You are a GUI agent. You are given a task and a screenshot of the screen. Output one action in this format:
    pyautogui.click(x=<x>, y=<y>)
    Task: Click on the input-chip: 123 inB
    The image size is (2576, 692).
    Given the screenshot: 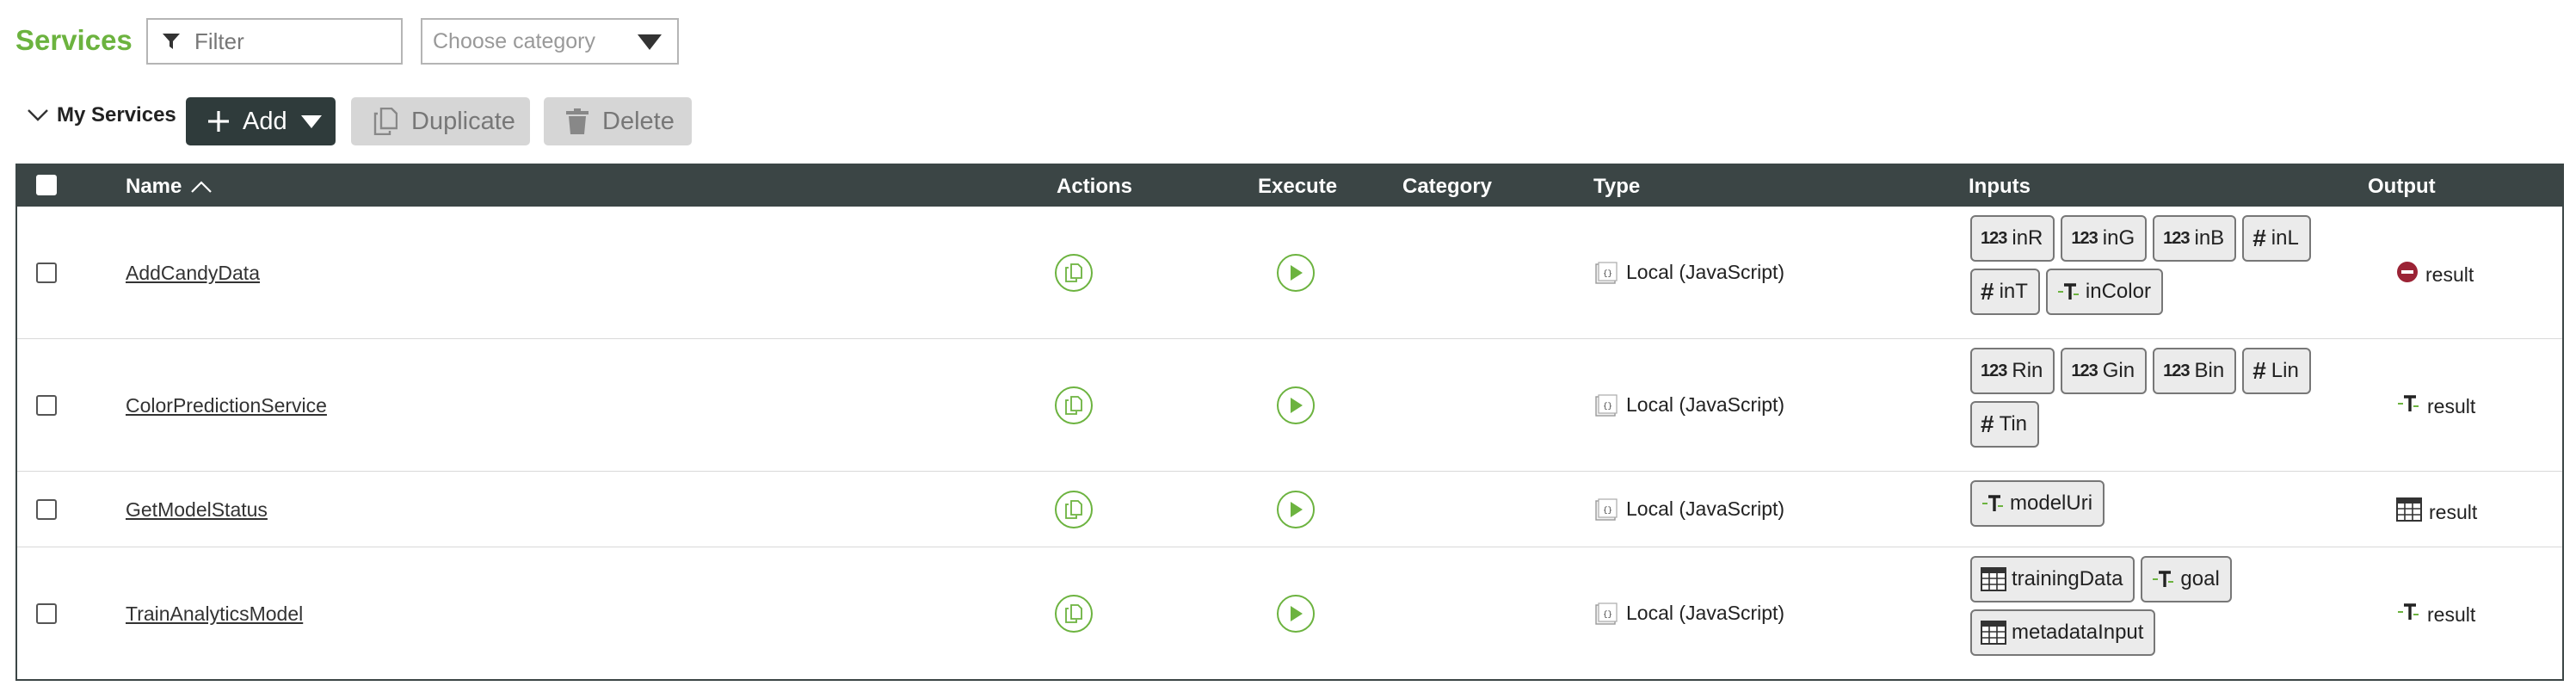 What is the action you would take?
    pyautogui.click(x=2195, y=238)
    